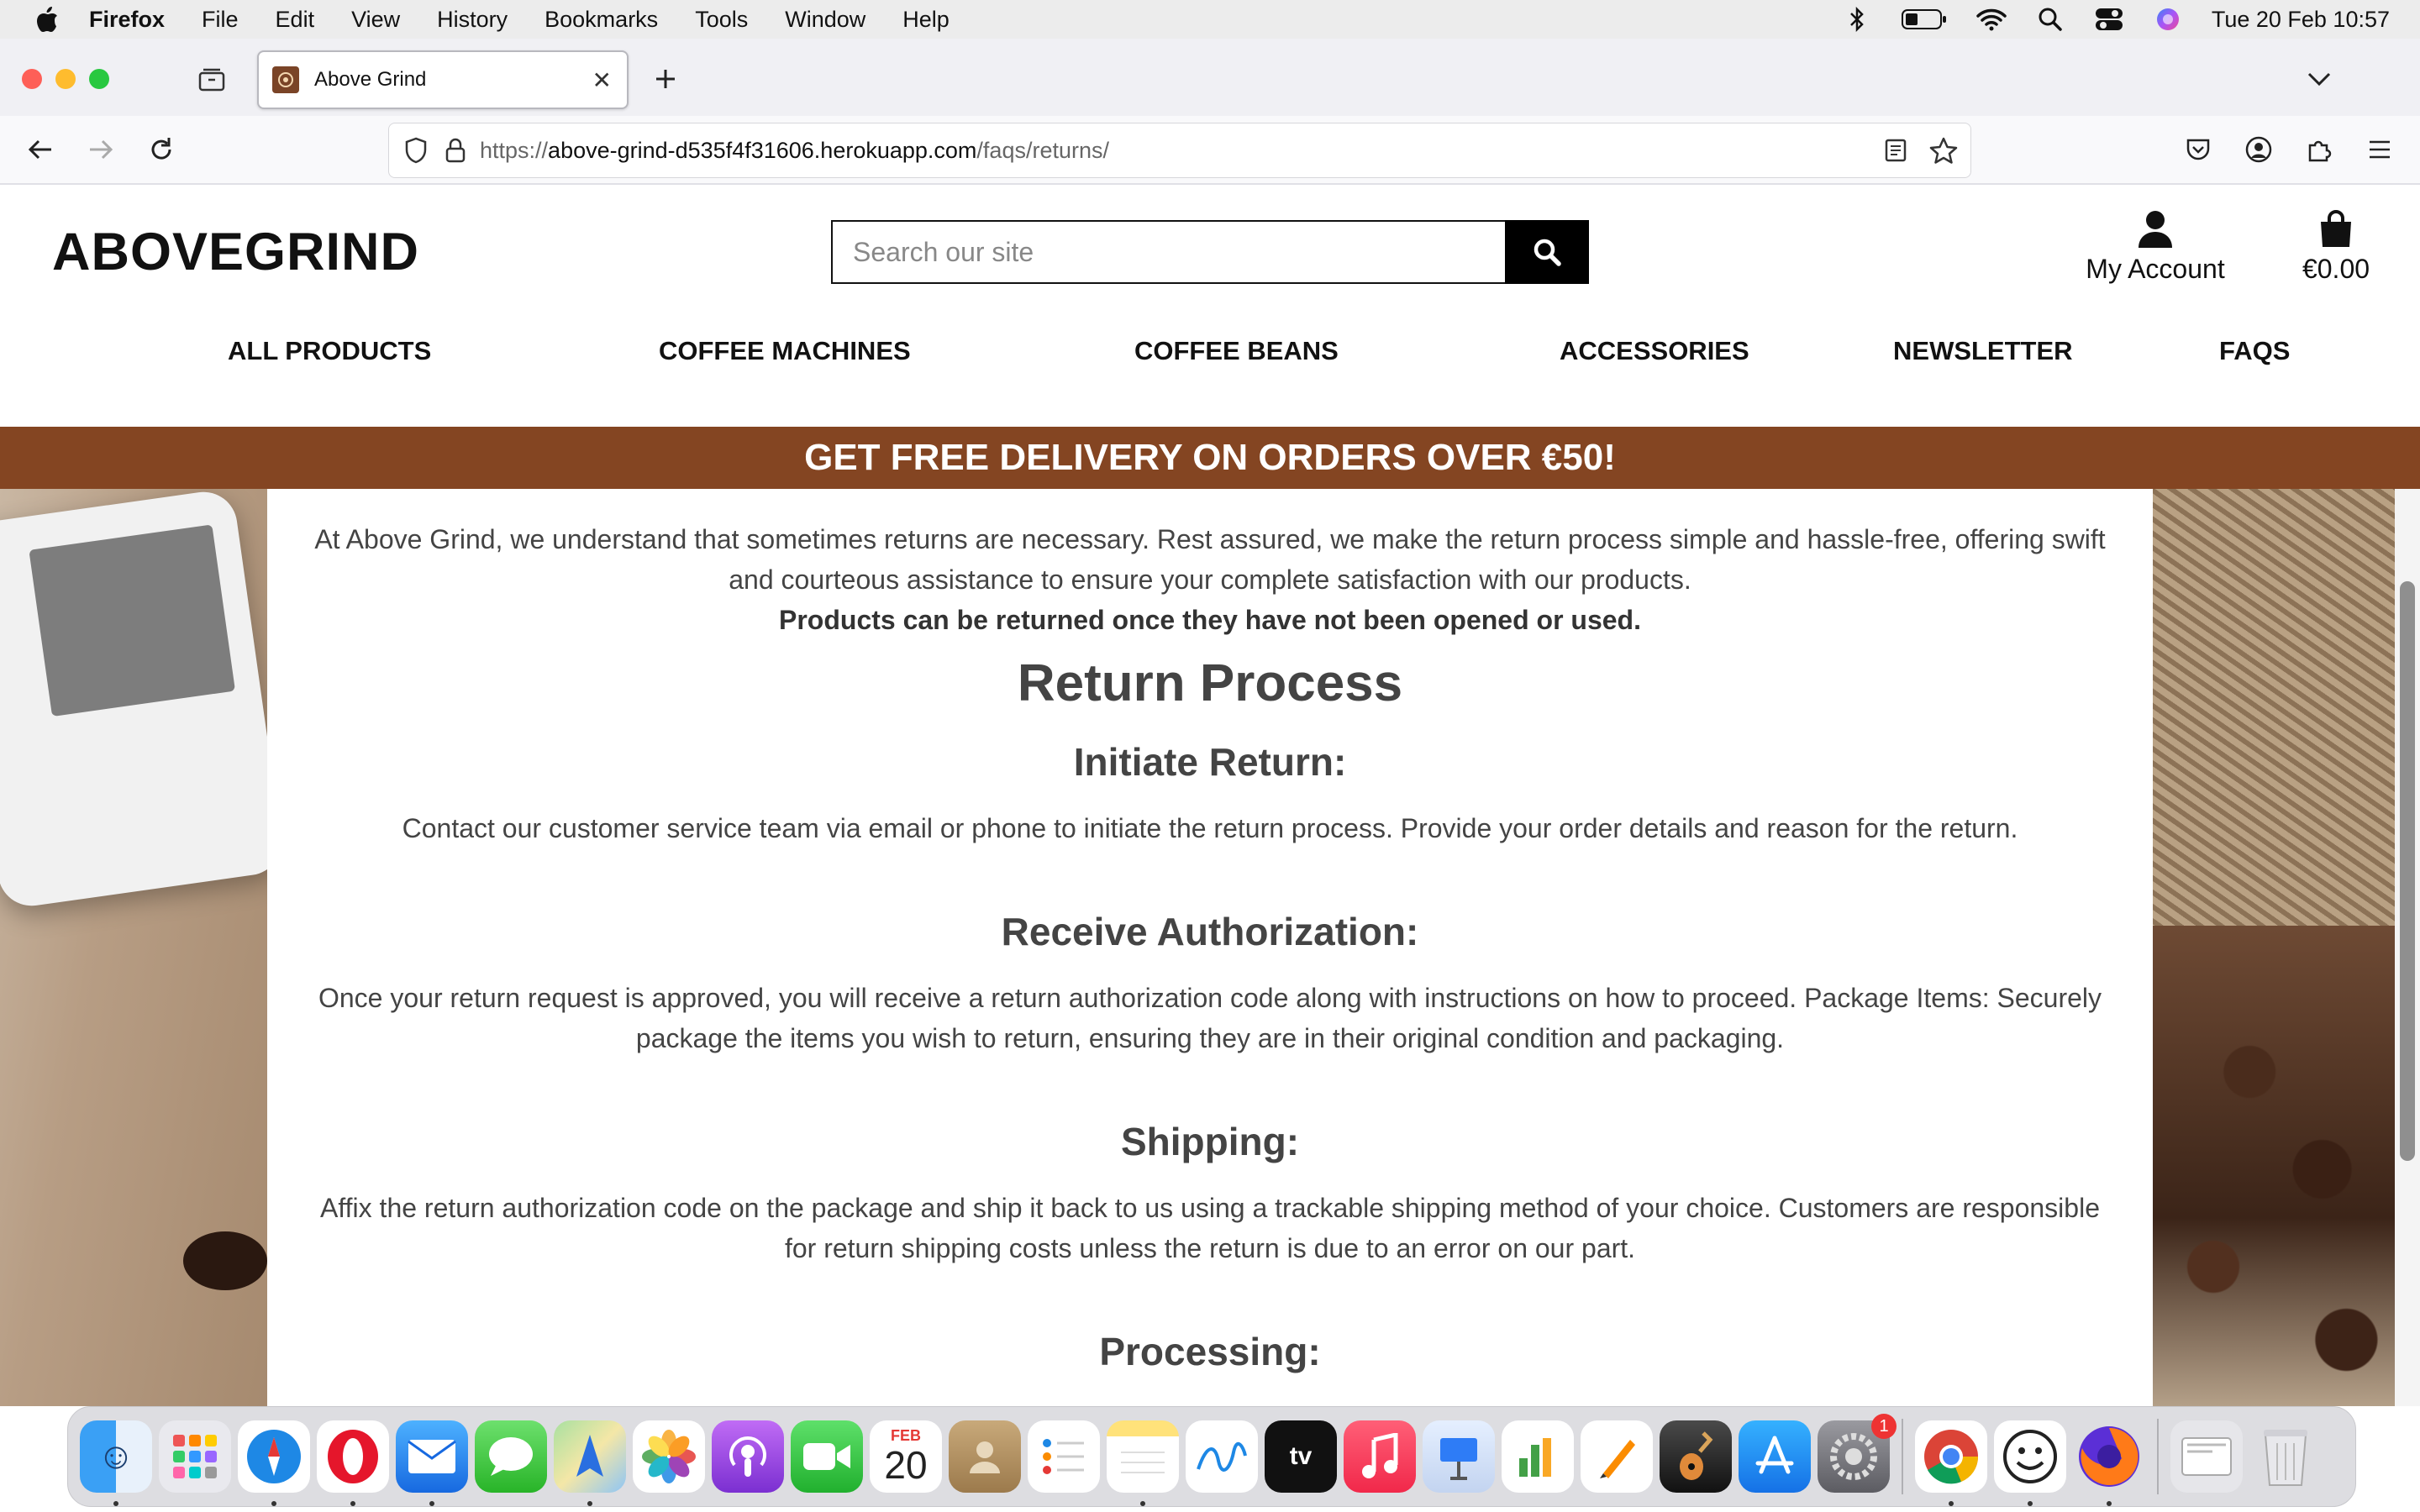 This screenshot has height=1512, width=2420. Describe the element at coordinates (1617, 1456) in the screenshot. I see `pages-icon` at that location.